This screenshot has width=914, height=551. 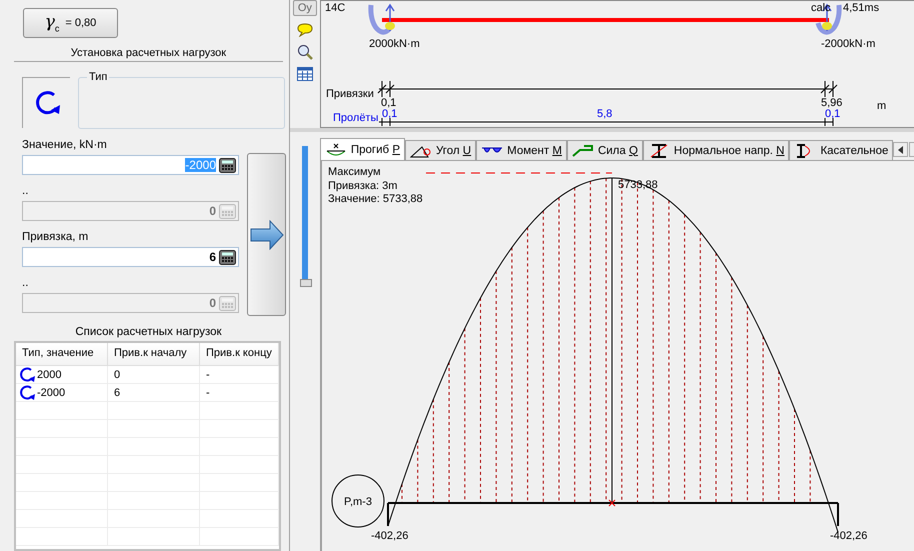 I want to click on beam-deflection-icon, so click(x=335, y=149).